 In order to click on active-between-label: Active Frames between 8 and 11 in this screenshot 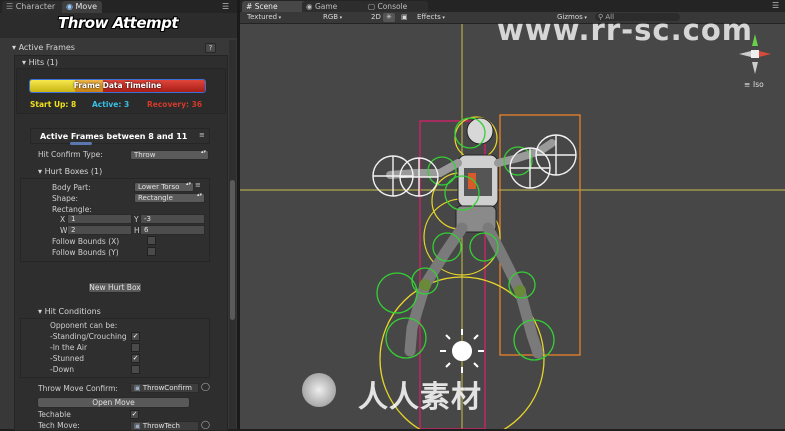, I will do `click(114, 136)`.